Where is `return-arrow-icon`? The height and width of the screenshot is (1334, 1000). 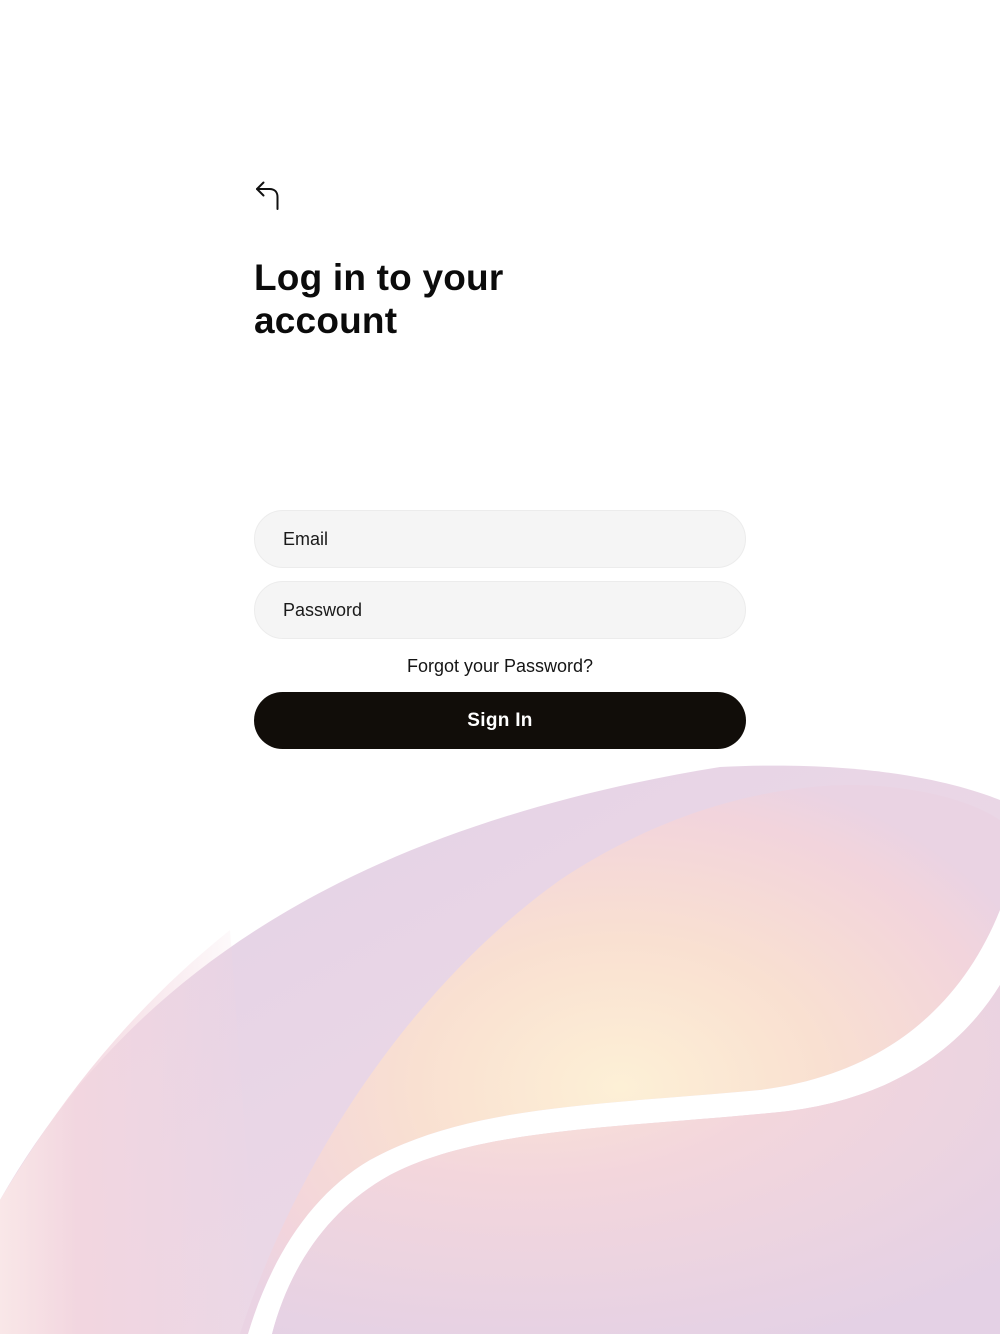
return-arrow-icon is located at coordinates (267, 195).